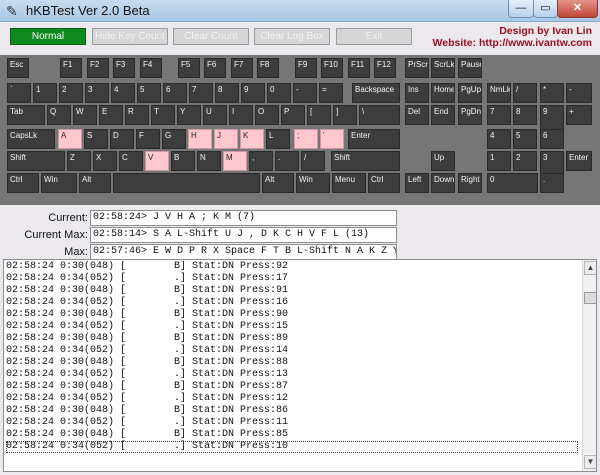 The image size is (600, 475). I want to click on key-6: 6, so click(552, 139).